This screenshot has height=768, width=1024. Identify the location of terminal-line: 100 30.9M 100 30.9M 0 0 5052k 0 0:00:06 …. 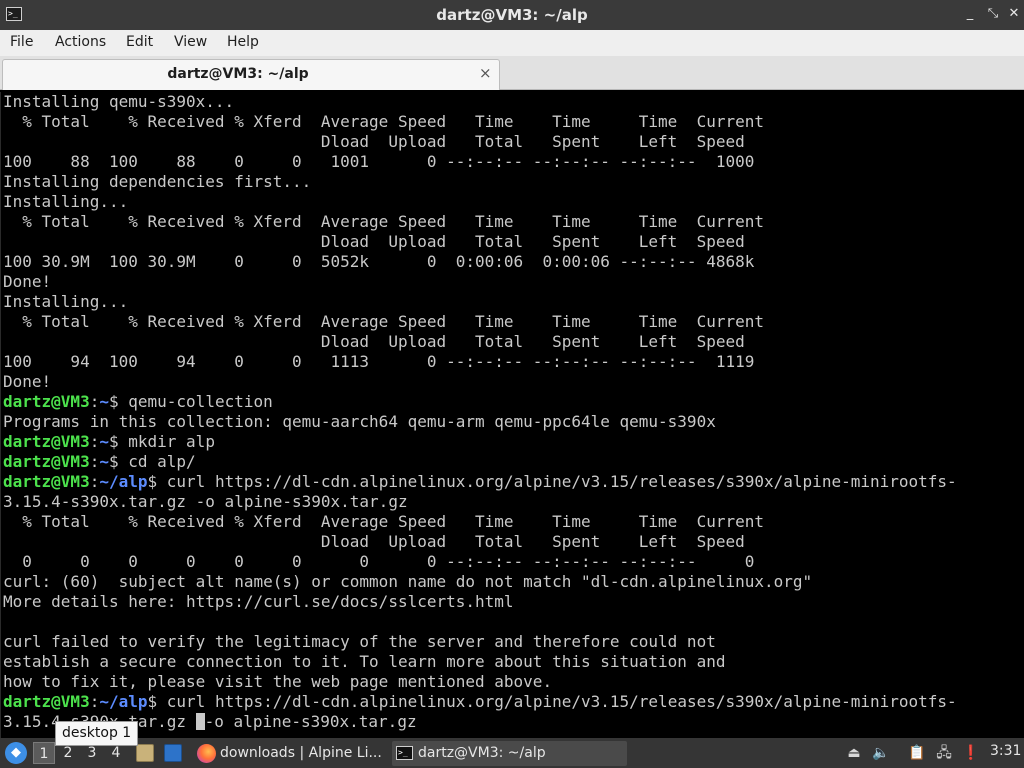
(378, 262).